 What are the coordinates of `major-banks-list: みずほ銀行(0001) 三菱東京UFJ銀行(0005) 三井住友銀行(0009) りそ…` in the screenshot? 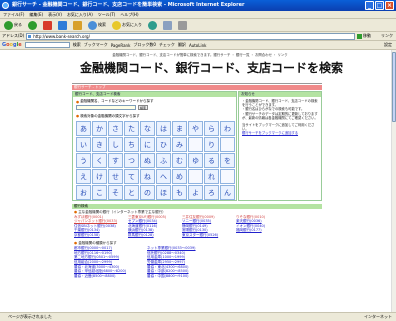 It's located at (199, 226).